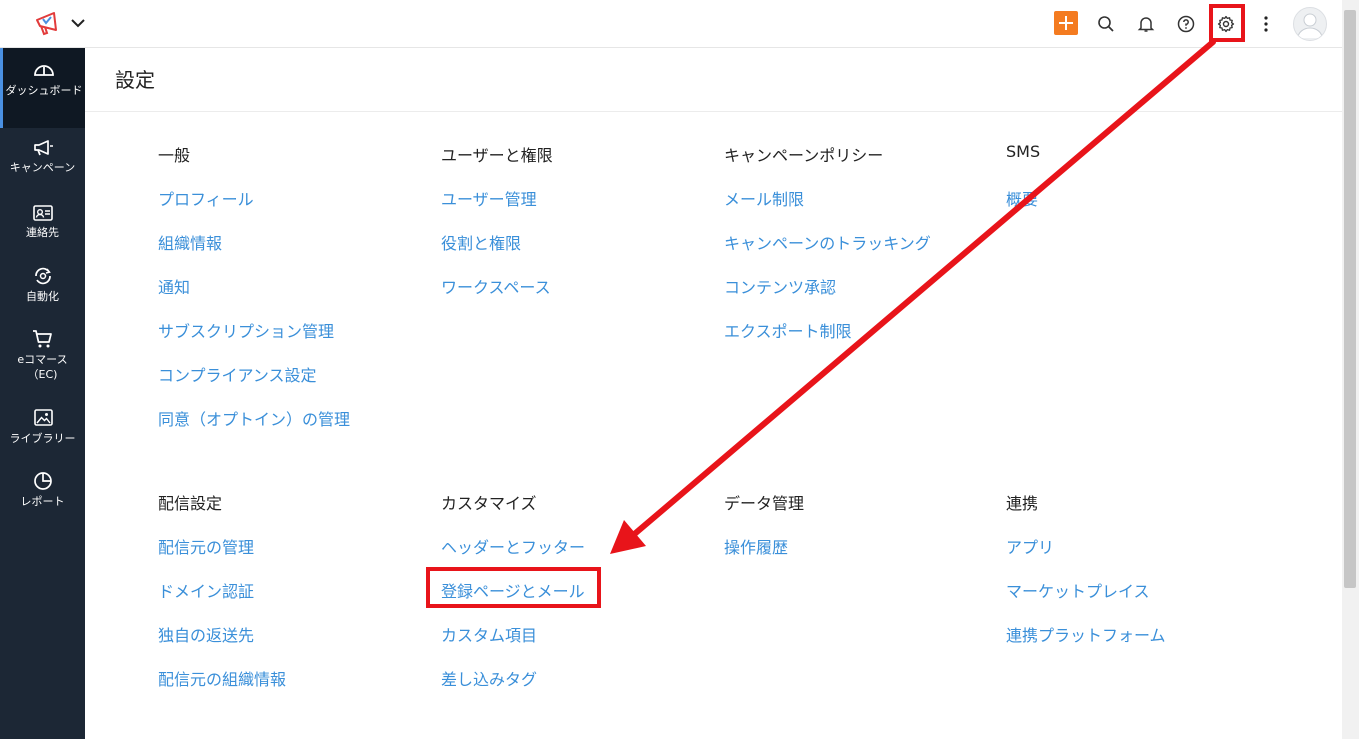 The image size is (1359, 739). I want to click on cart-icon, so click(42, 339).